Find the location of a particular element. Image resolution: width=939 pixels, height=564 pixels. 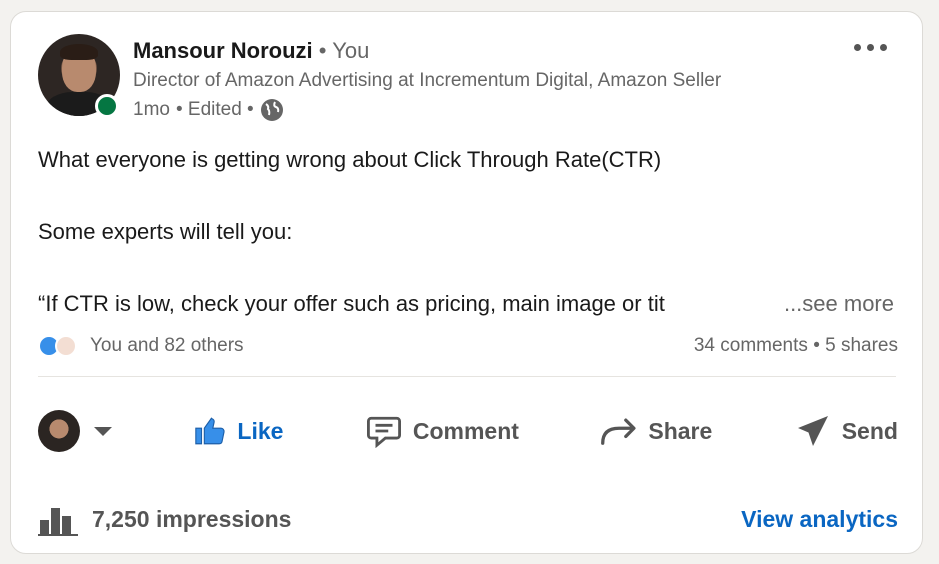

impressions: 7,250 impressions is located at coordinates (164, 519).